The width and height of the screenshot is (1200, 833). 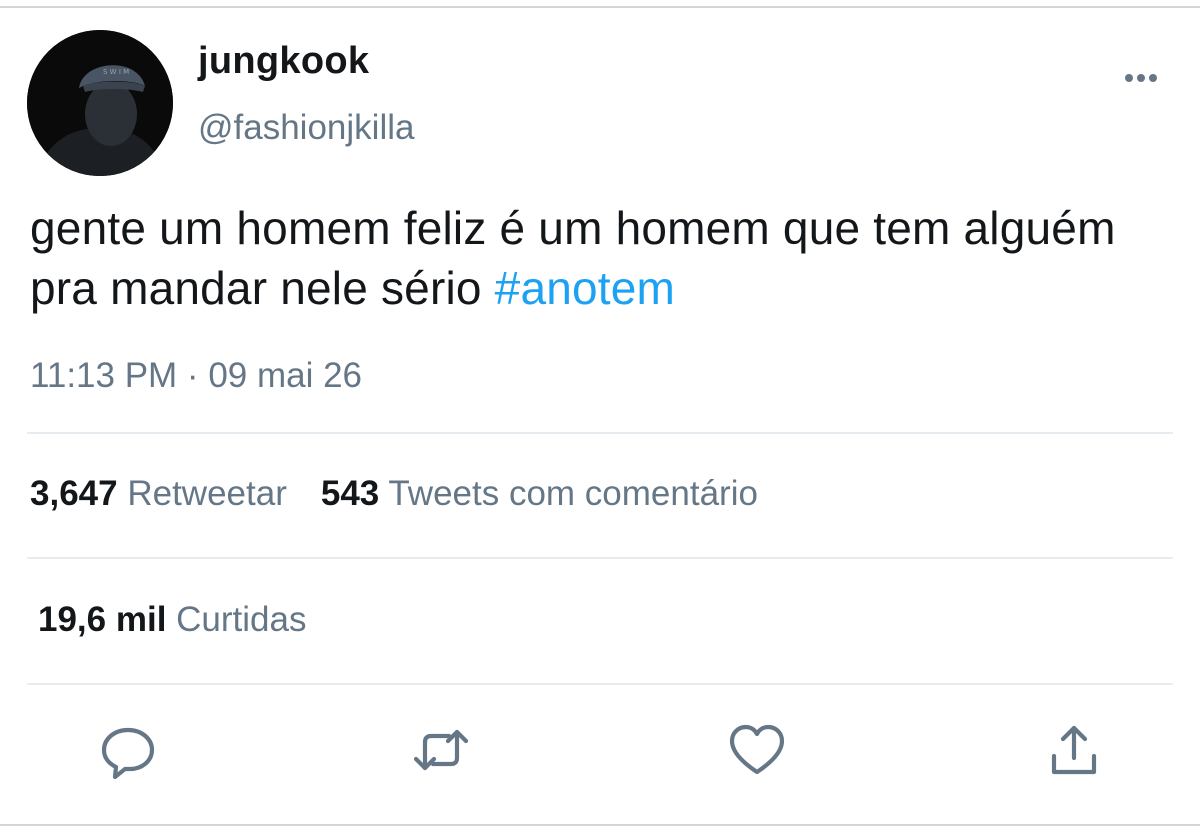 I want to click on share-button, so click(x=1074, y=750).